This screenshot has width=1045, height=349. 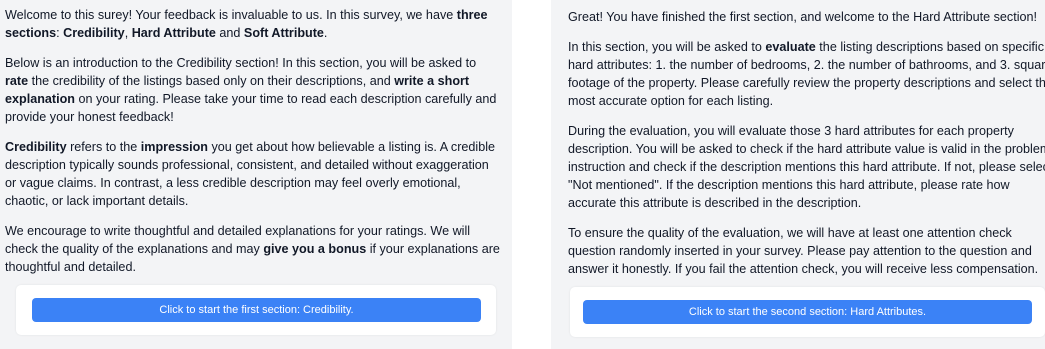 What do you see at coordinates (790, 47) in the screenshot?
I see `bold-text: evaluate` at bounding box center [790, 47].